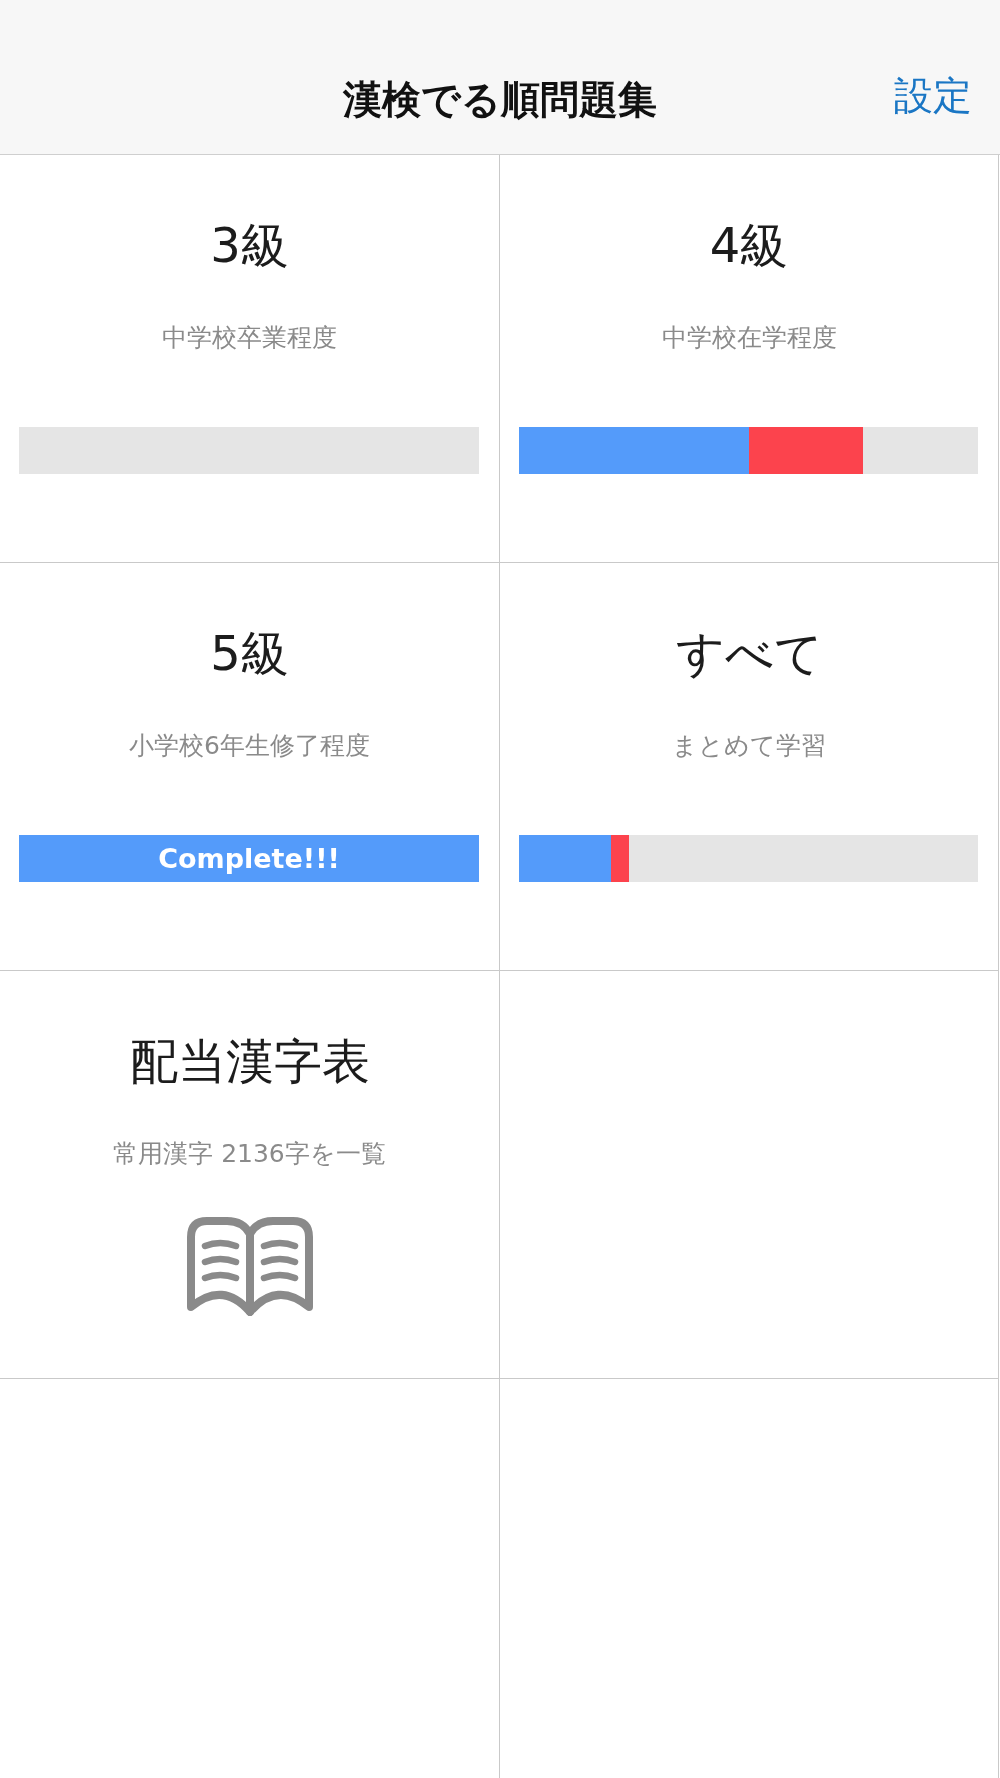 This screenshot has height=1778, width=1000. What do you see at coordinates (749, 359) in the screenshot?
I see `menu-tile: 4級 中学校在学程度` at bounding box center [749, 359].